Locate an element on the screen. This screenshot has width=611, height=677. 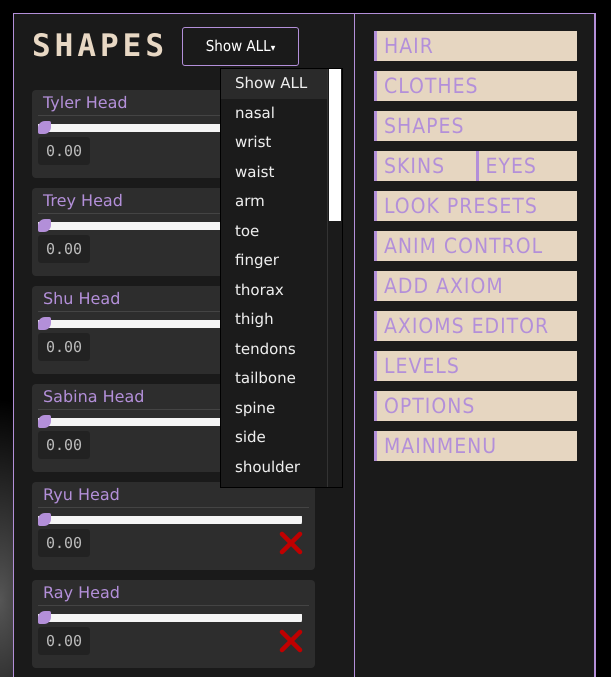
scrollbar-thumb is located at coordinates (335, 145).